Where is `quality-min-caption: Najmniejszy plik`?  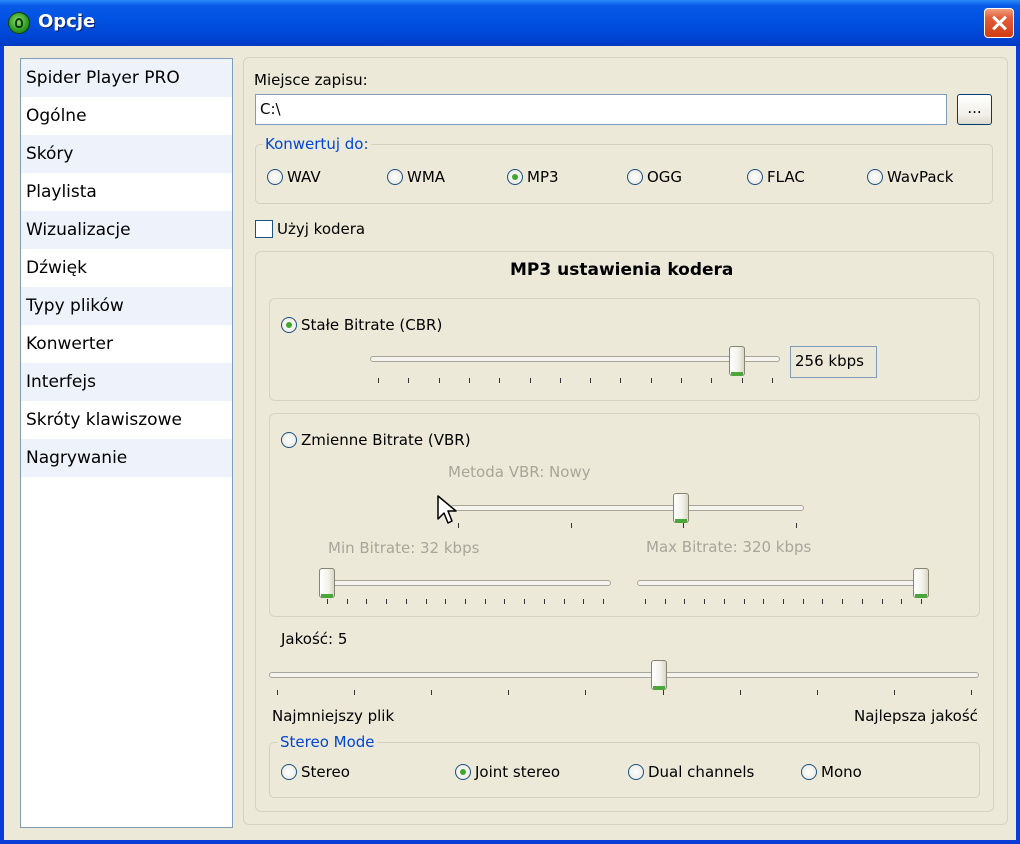
quality-min-caption: Najmniejszy plik is located at coordinates (333, 716).